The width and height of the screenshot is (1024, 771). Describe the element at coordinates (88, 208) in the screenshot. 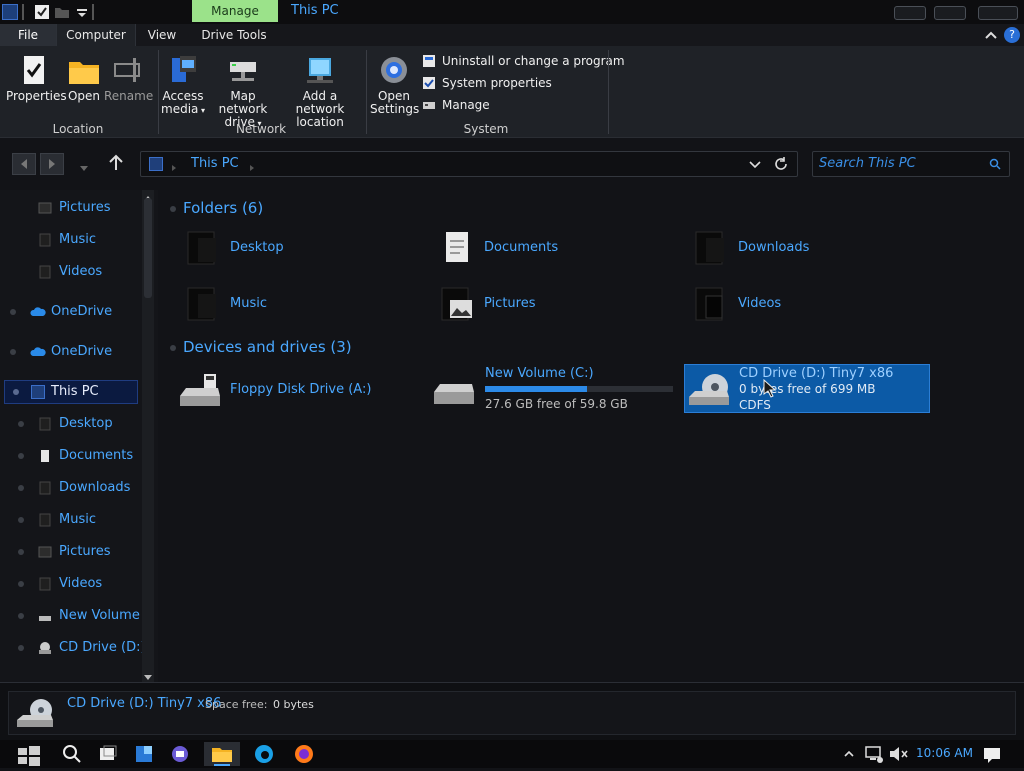

I see `sidebar-item-pictures: Pictures` at that location.